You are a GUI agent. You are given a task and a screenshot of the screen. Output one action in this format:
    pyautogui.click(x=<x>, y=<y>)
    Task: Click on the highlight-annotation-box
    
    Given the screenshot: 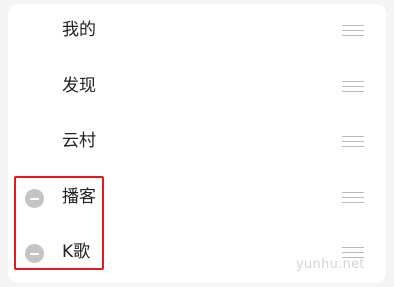 What is the action you would take?
    pyautogui.click(x=59, y=223)
    